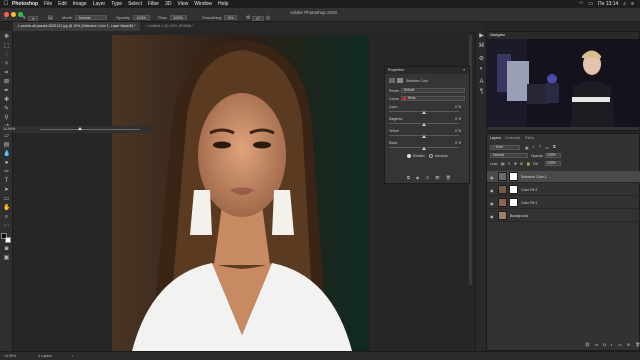 The width and height of the screenshot is (640, 360). I want to click on path-select-tool-icon: ➤, so click(6, 190).